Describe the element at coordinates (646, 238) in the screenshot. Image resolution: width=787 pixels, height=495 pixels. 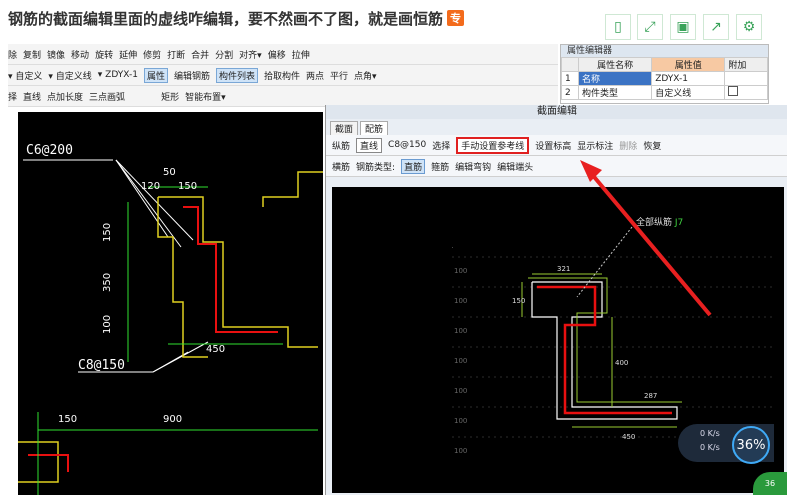
I see `annotation-arrow` at that location.